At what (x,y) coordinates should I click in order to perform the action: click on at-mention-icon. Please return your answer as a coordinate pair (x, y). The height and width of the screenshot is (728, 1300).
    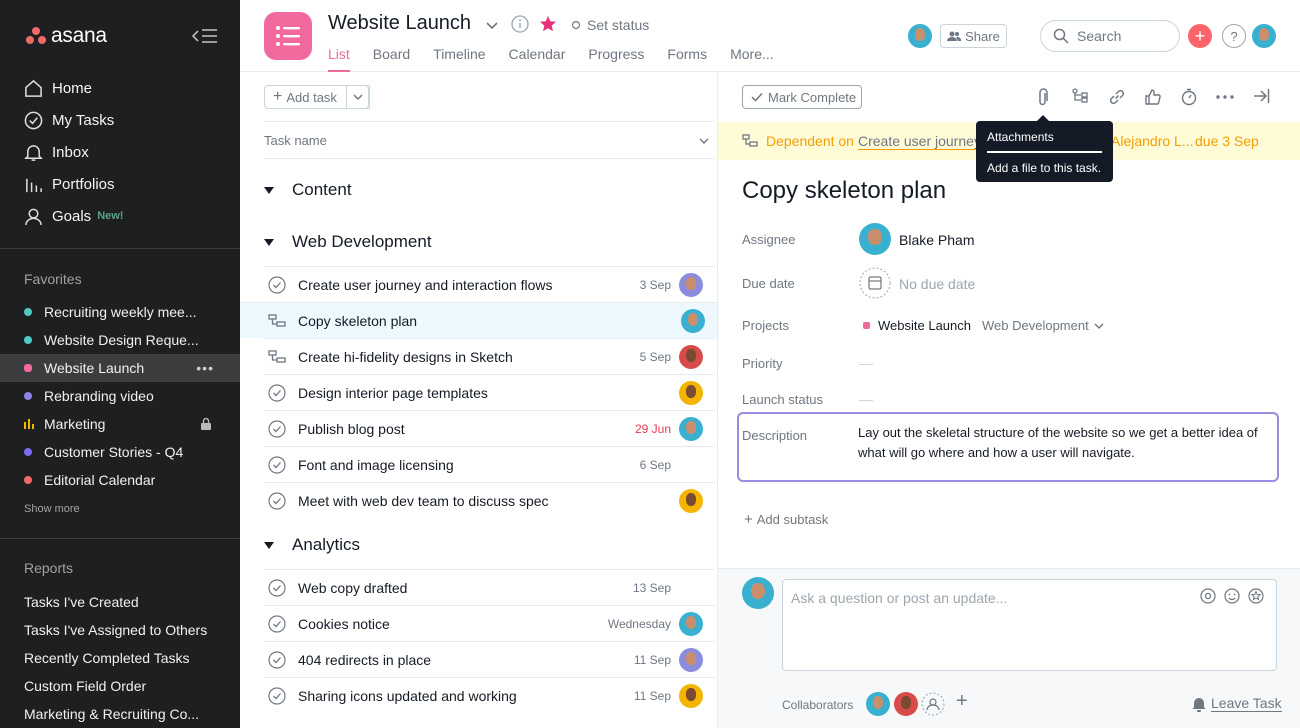
    Looking at the image, I should click on (1208, 596).